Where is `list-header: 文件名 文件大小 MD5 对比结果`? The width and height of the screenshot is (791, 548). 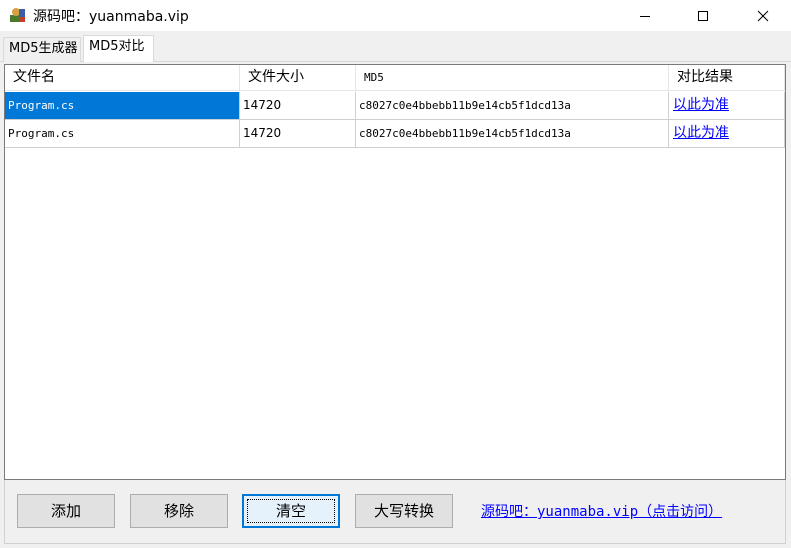
list-header: 文件名 文件大小 MD5 对比结果 is located at coordinates (395, 78).